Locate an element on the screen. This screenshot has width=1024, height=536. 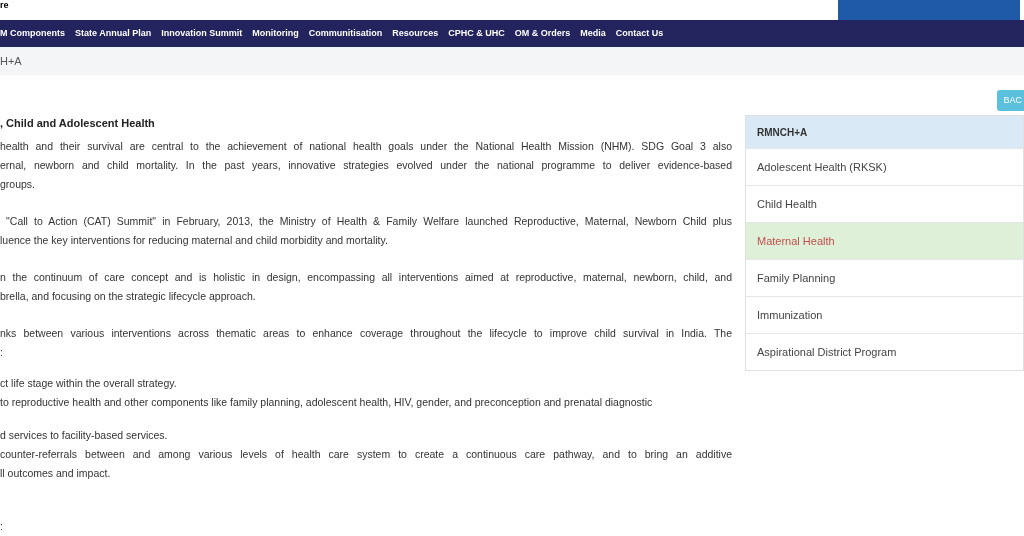
paragraph-line: health and their survival are central to the achievement of national health goals under the National Health Mission (NHM). SDG Goal 3 also is located at coordinates (366, 146).